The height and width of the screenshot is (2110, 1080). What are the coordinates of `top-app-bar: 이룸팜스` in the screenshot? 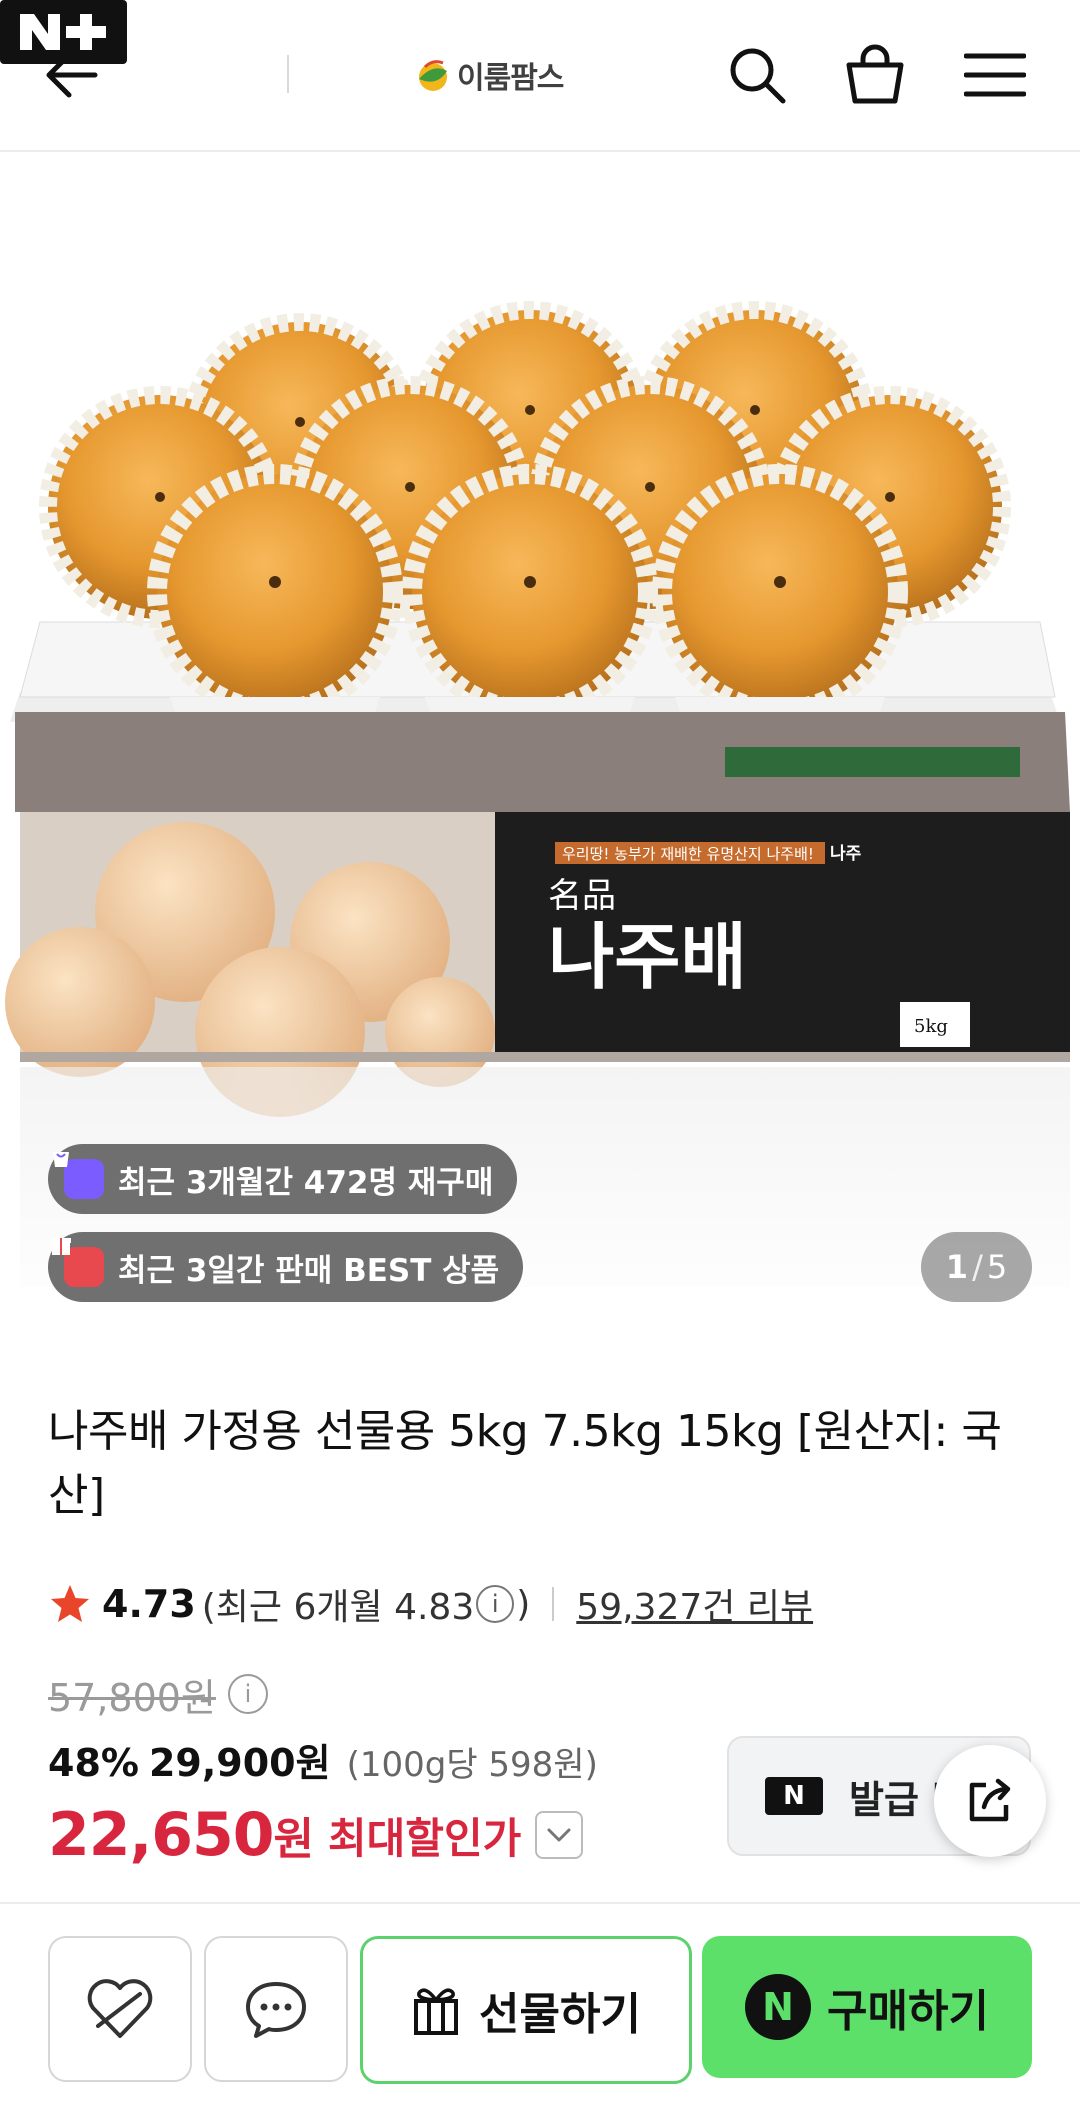 It's located at (540, 76).